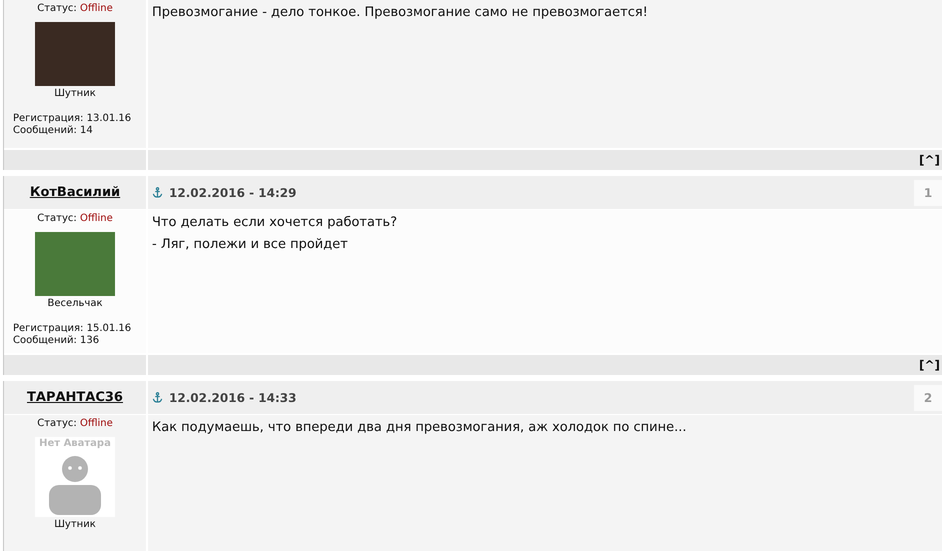  Describe the element at coordinates (75, 303) in the screenshot. I see `user-rank: Весельчак` at that location.